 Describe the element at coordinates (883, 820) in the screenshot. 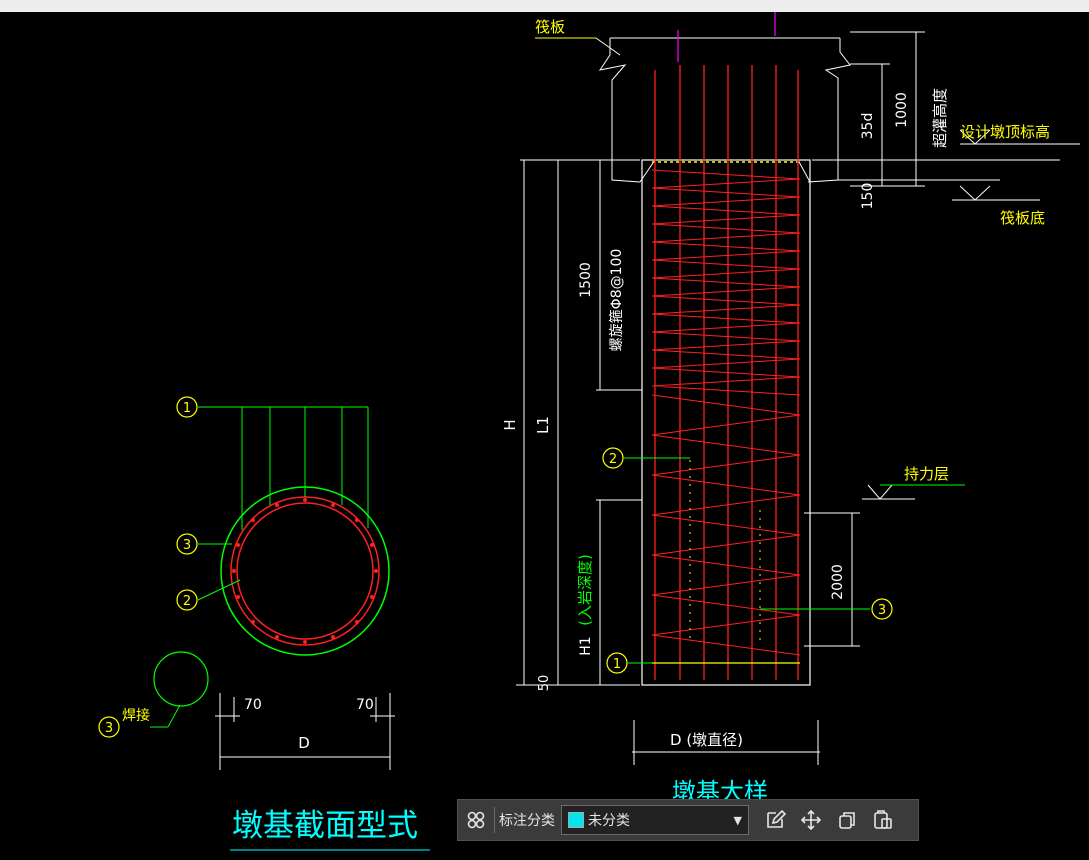

I see `paste-icon` at that location.